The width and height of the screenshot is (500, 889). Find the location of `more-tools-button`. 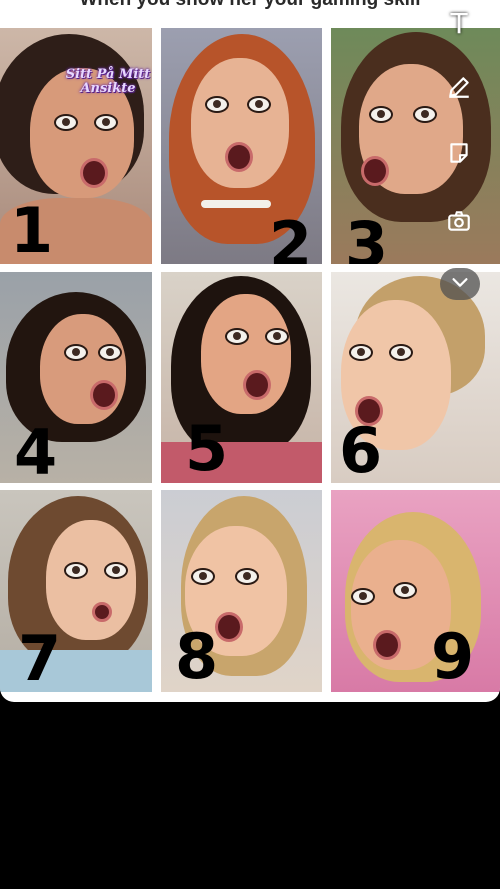

more-tools-button is located at coordinates (460, 284).